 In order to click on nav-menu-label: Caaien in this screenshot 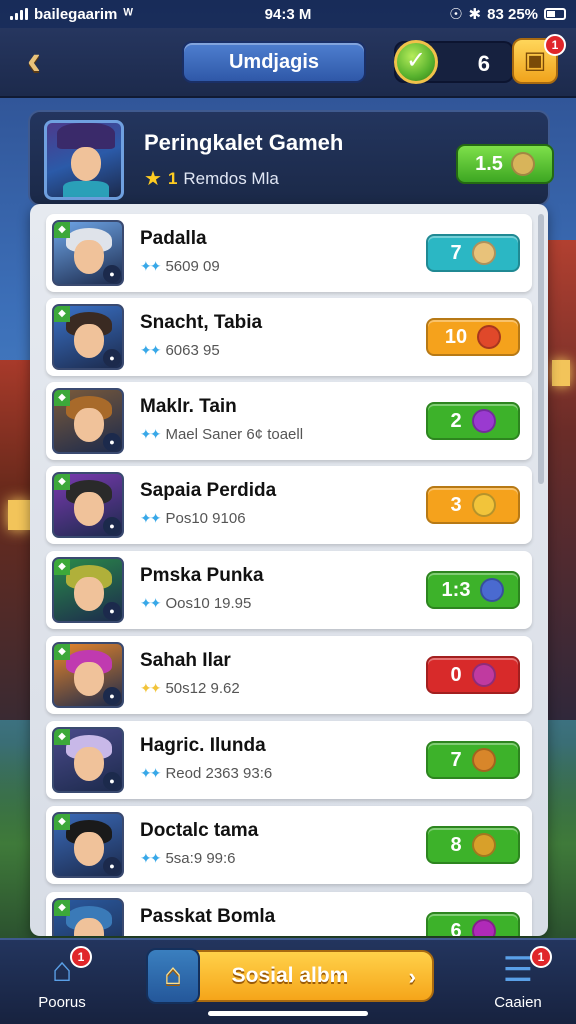, I will do `click(518, 1002)`.